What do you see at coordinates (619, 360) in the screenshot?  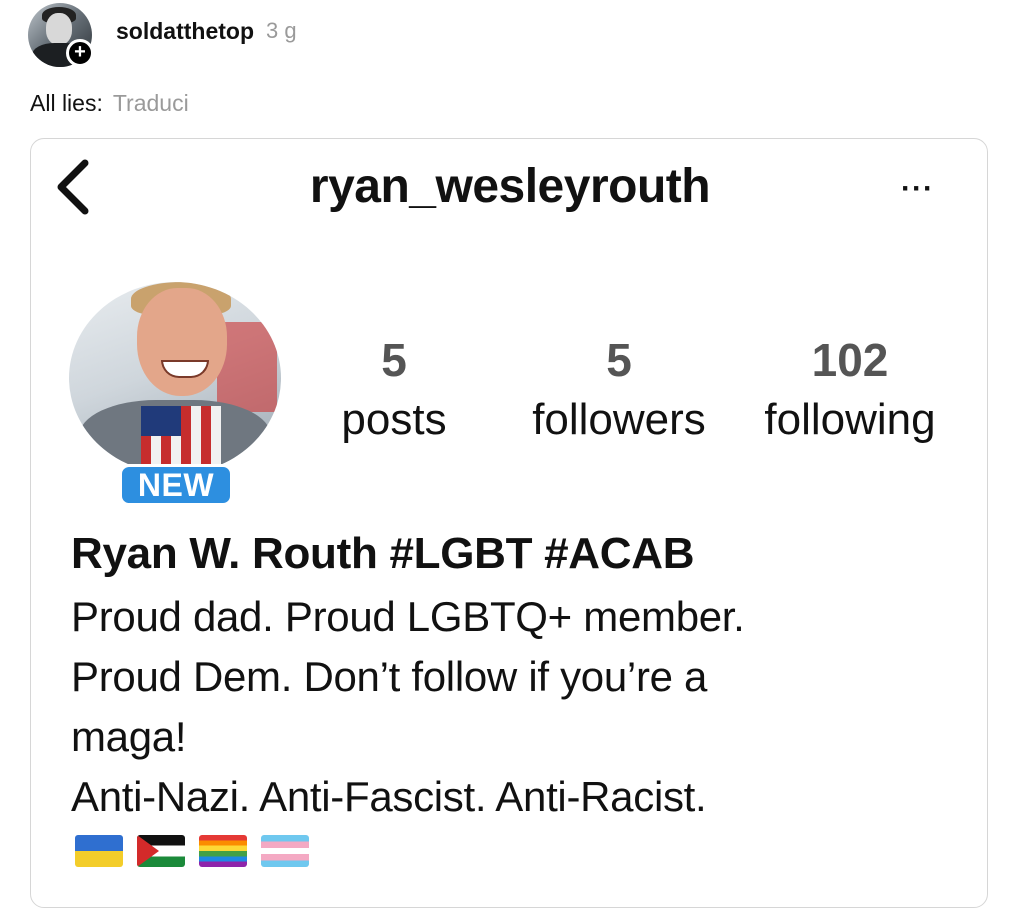 I see `followers-count: 5` at bounding box center [619, 360].